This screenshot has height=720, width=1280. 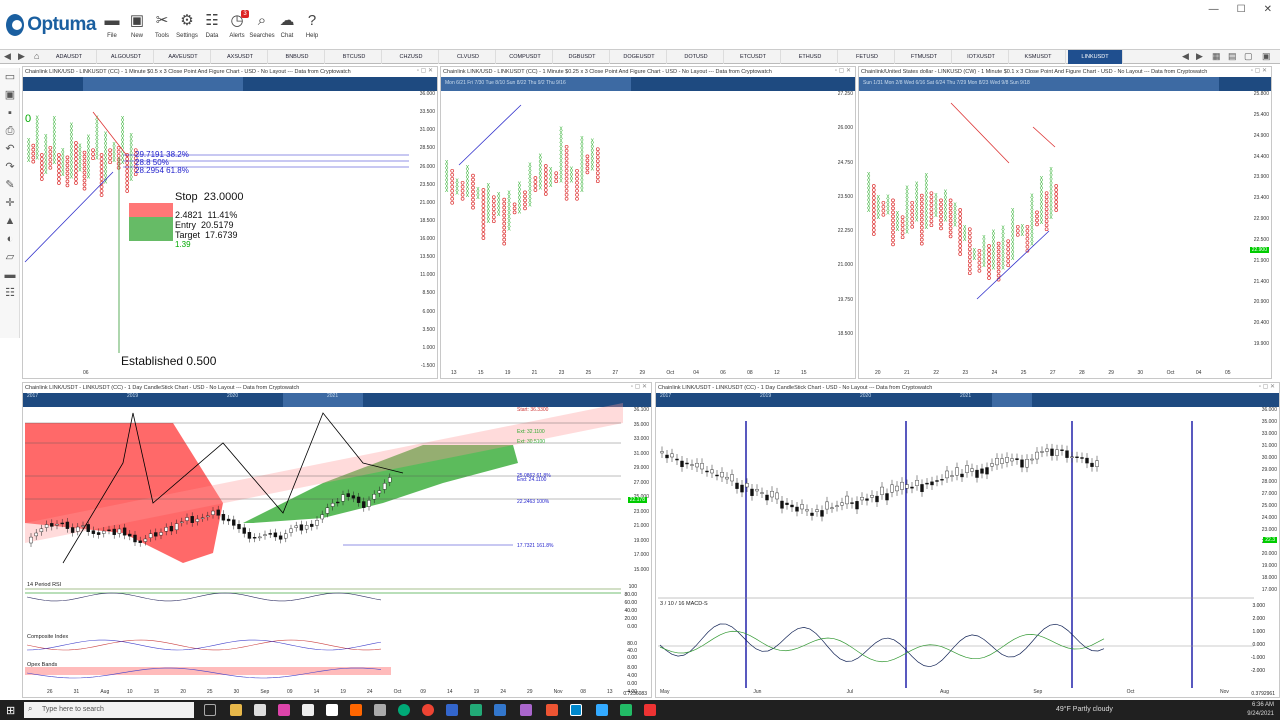 I want to click on layout-icon: ▤, so click(x=1232, y=56).